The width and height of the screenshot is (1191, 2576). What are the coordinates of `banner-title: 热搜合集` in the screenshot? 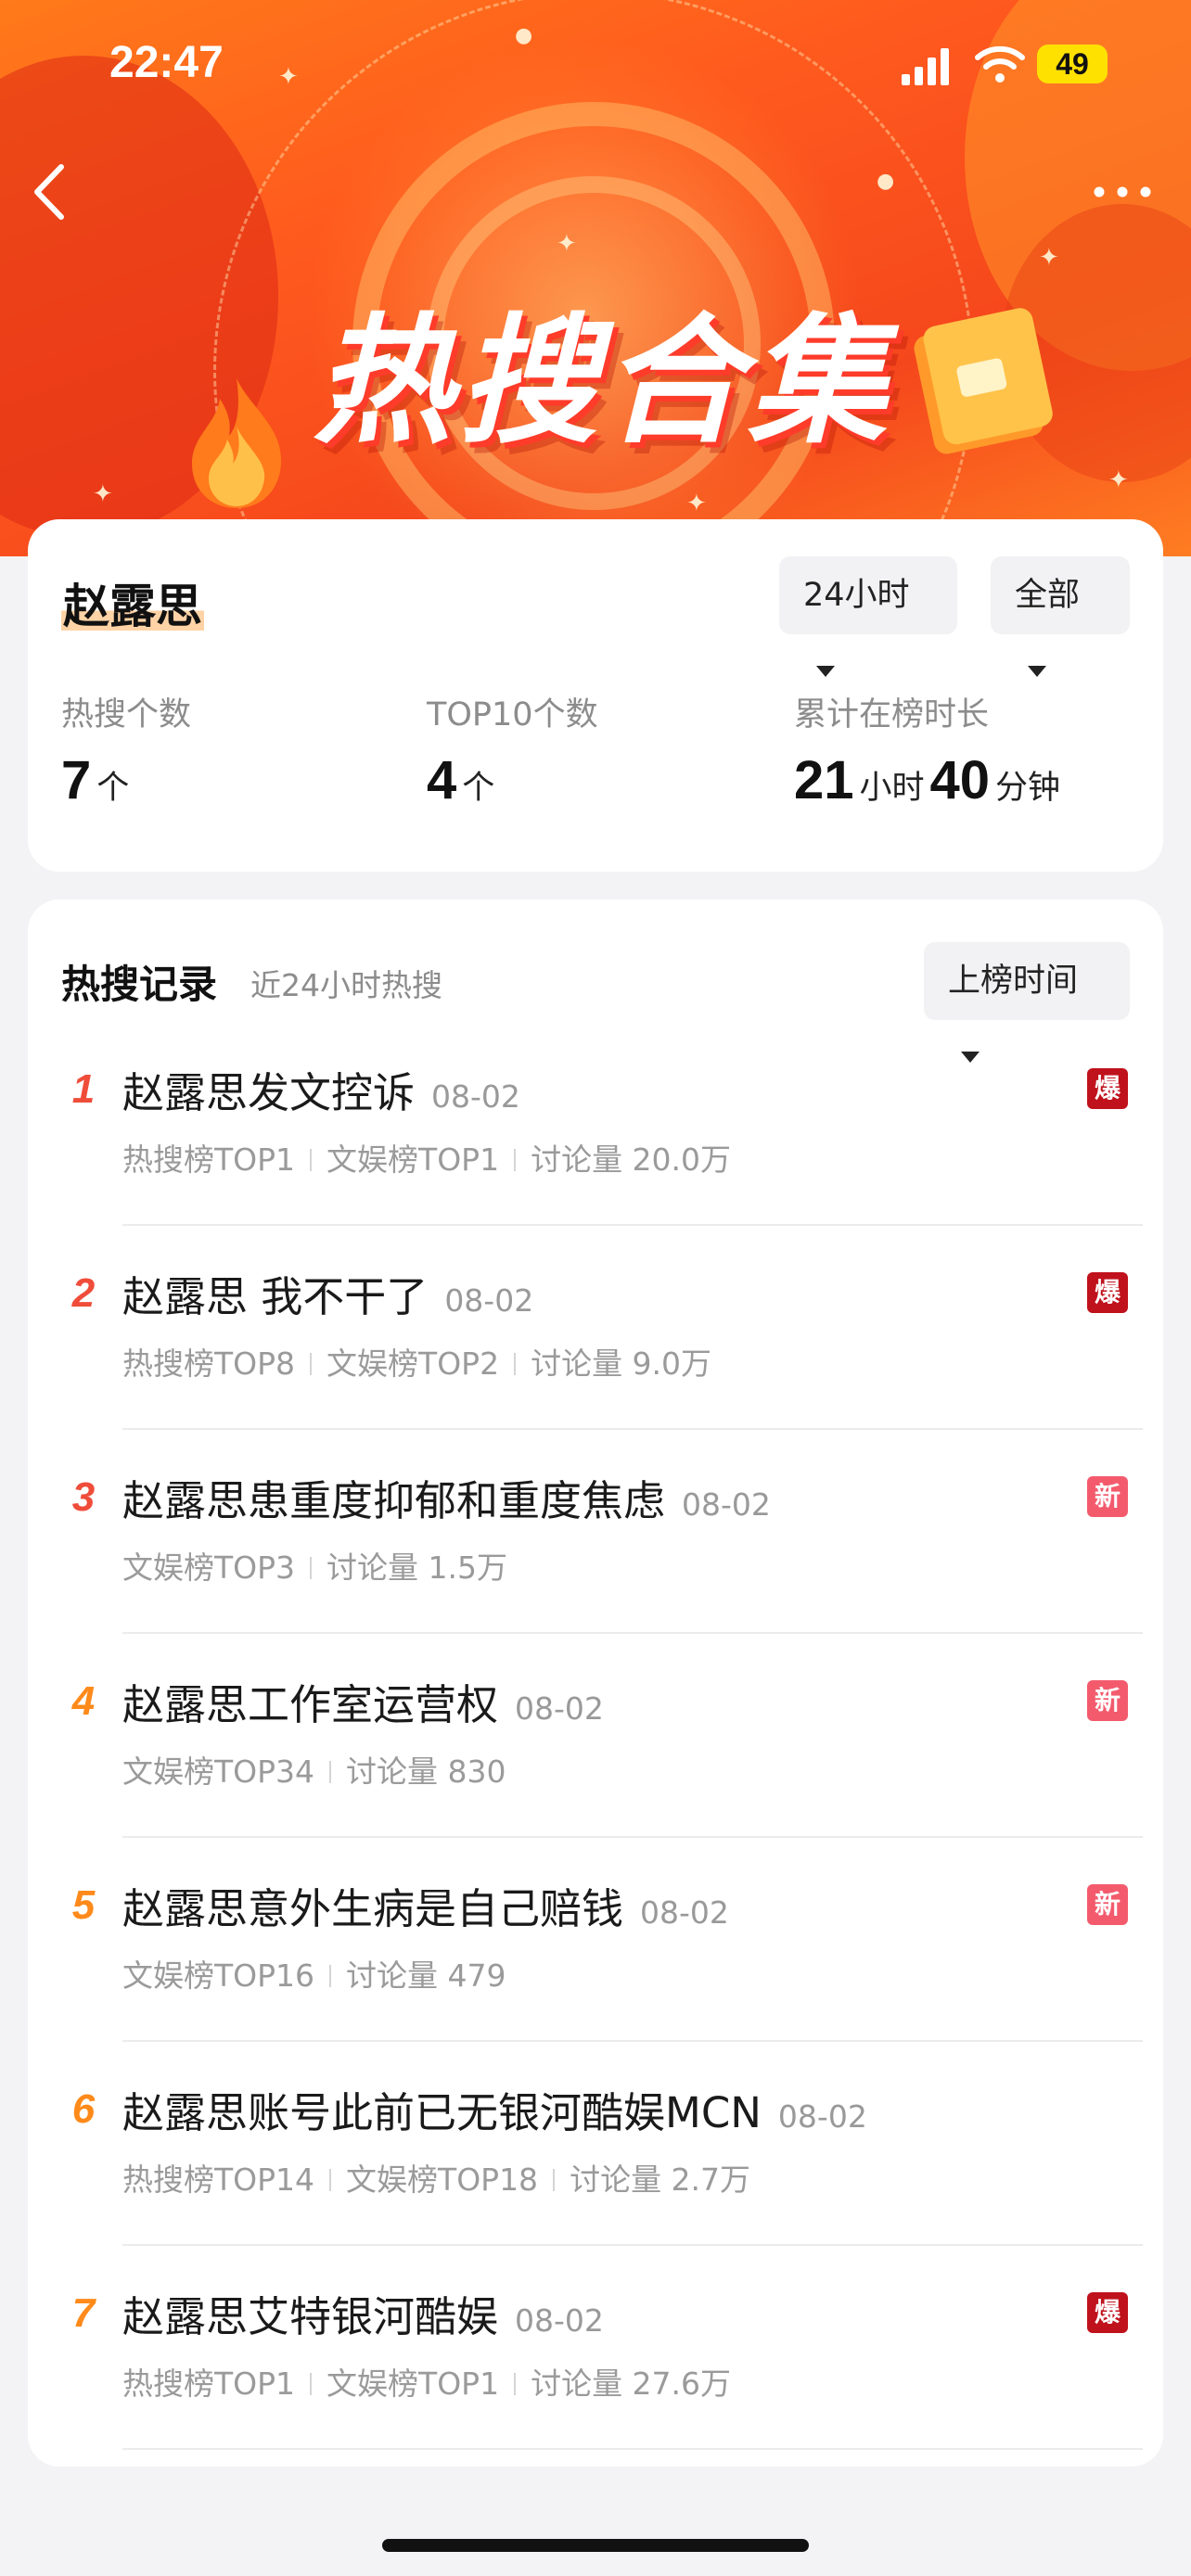 It's located at (602, 382).